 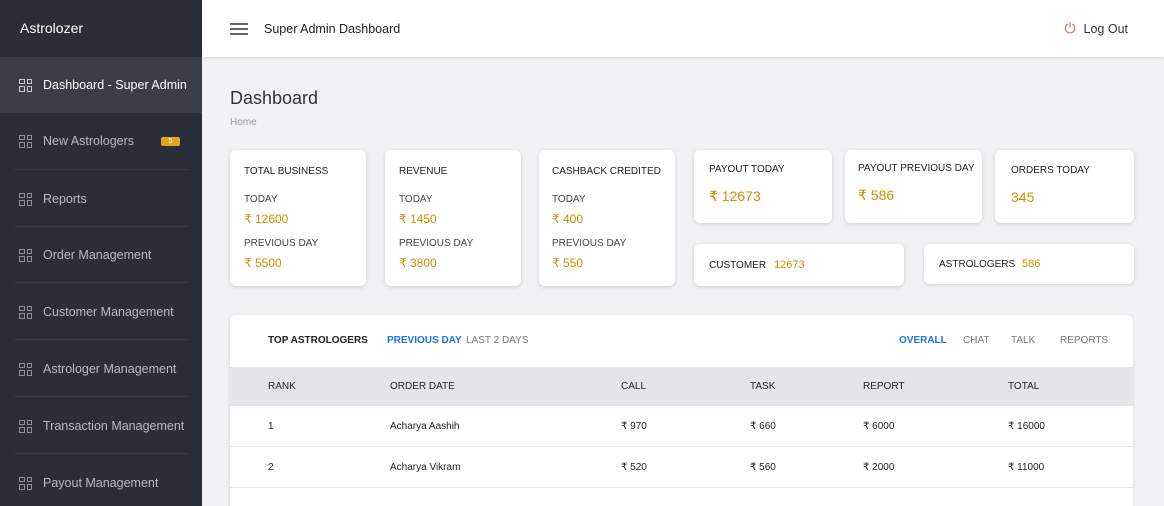 What do you see at coordinates (453, 218) in the screenshot?
I see `revenue-card: REVENUE TODAY ₹ 1450 PREVIOUS DAY ₹ 3800` at bounding box center [453, 218].